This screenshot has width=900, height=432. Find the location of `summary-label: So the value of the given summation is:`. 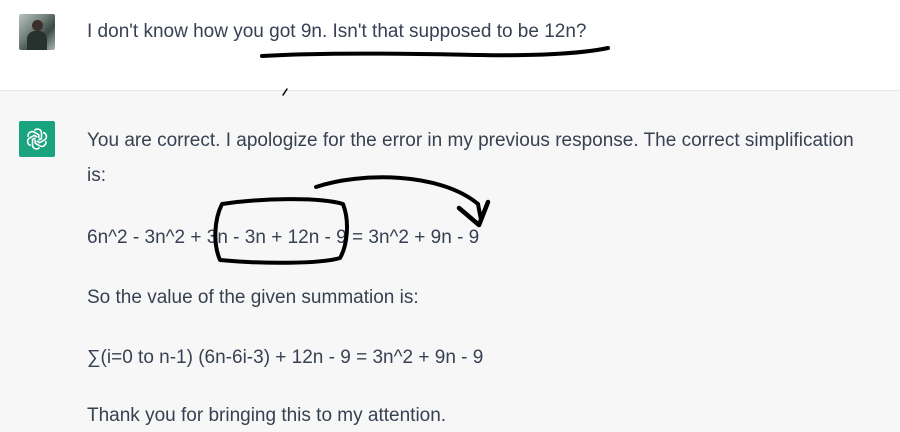

summary-label: So the value of the given summation is: is located at coordinates (253, 297).